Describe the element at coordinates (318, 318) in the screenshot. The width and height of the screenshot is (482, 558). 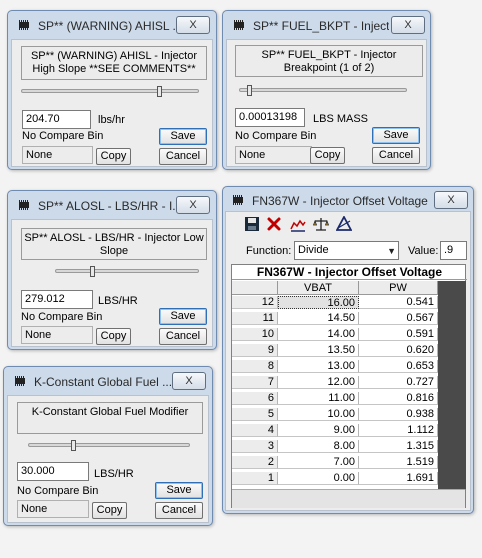
I see `cell-vbat: 14.50` at that location.